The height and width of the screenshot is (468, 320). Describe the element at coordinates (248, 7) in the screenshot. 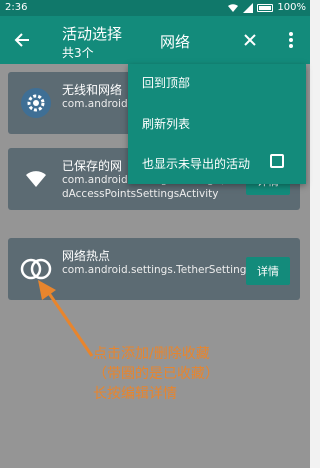

I see `cell-signal-icon` at that location.